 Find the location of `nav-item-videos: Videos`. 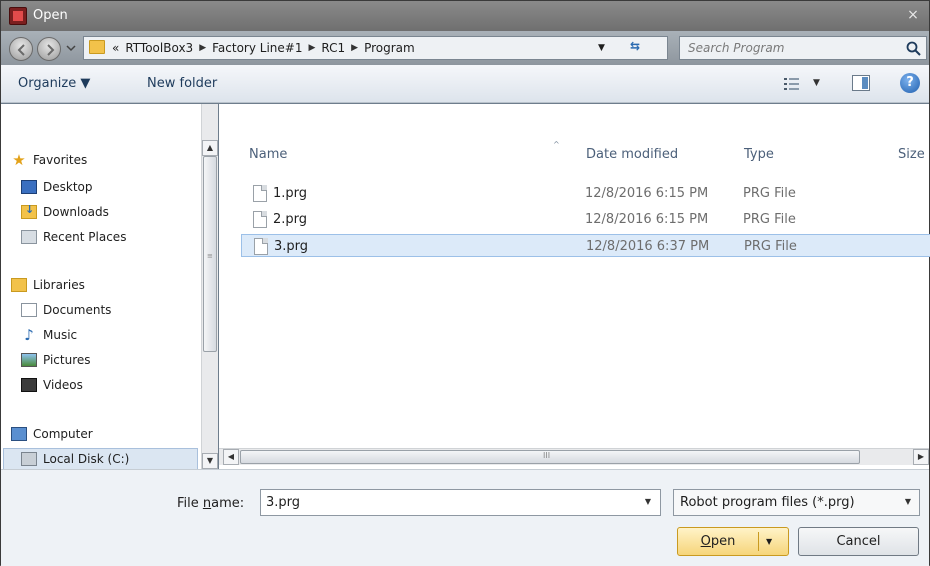

nav-item-videos: Videos is located at coordinates (52, 385).